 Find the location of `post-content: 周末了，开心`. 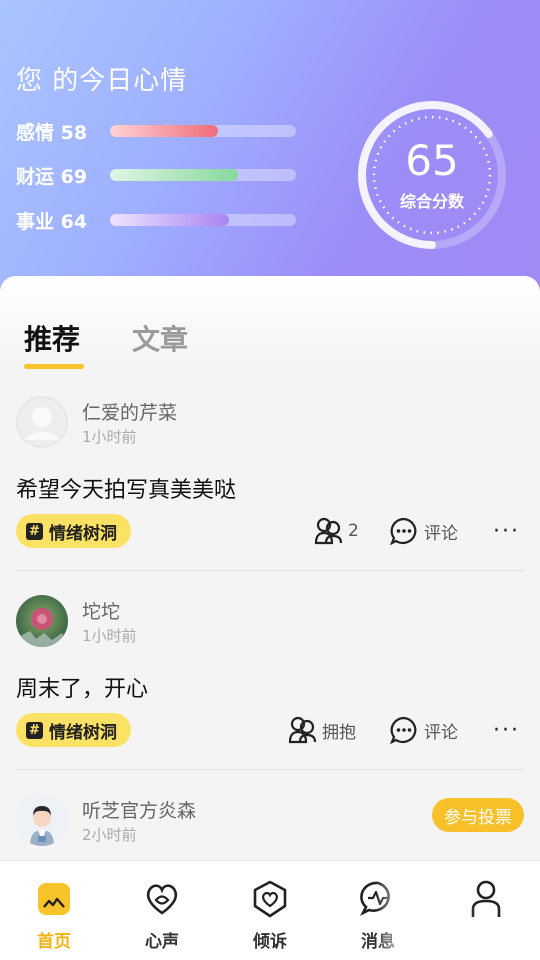

post-content: 周末了，开心 is located at coordinates (82, 687).